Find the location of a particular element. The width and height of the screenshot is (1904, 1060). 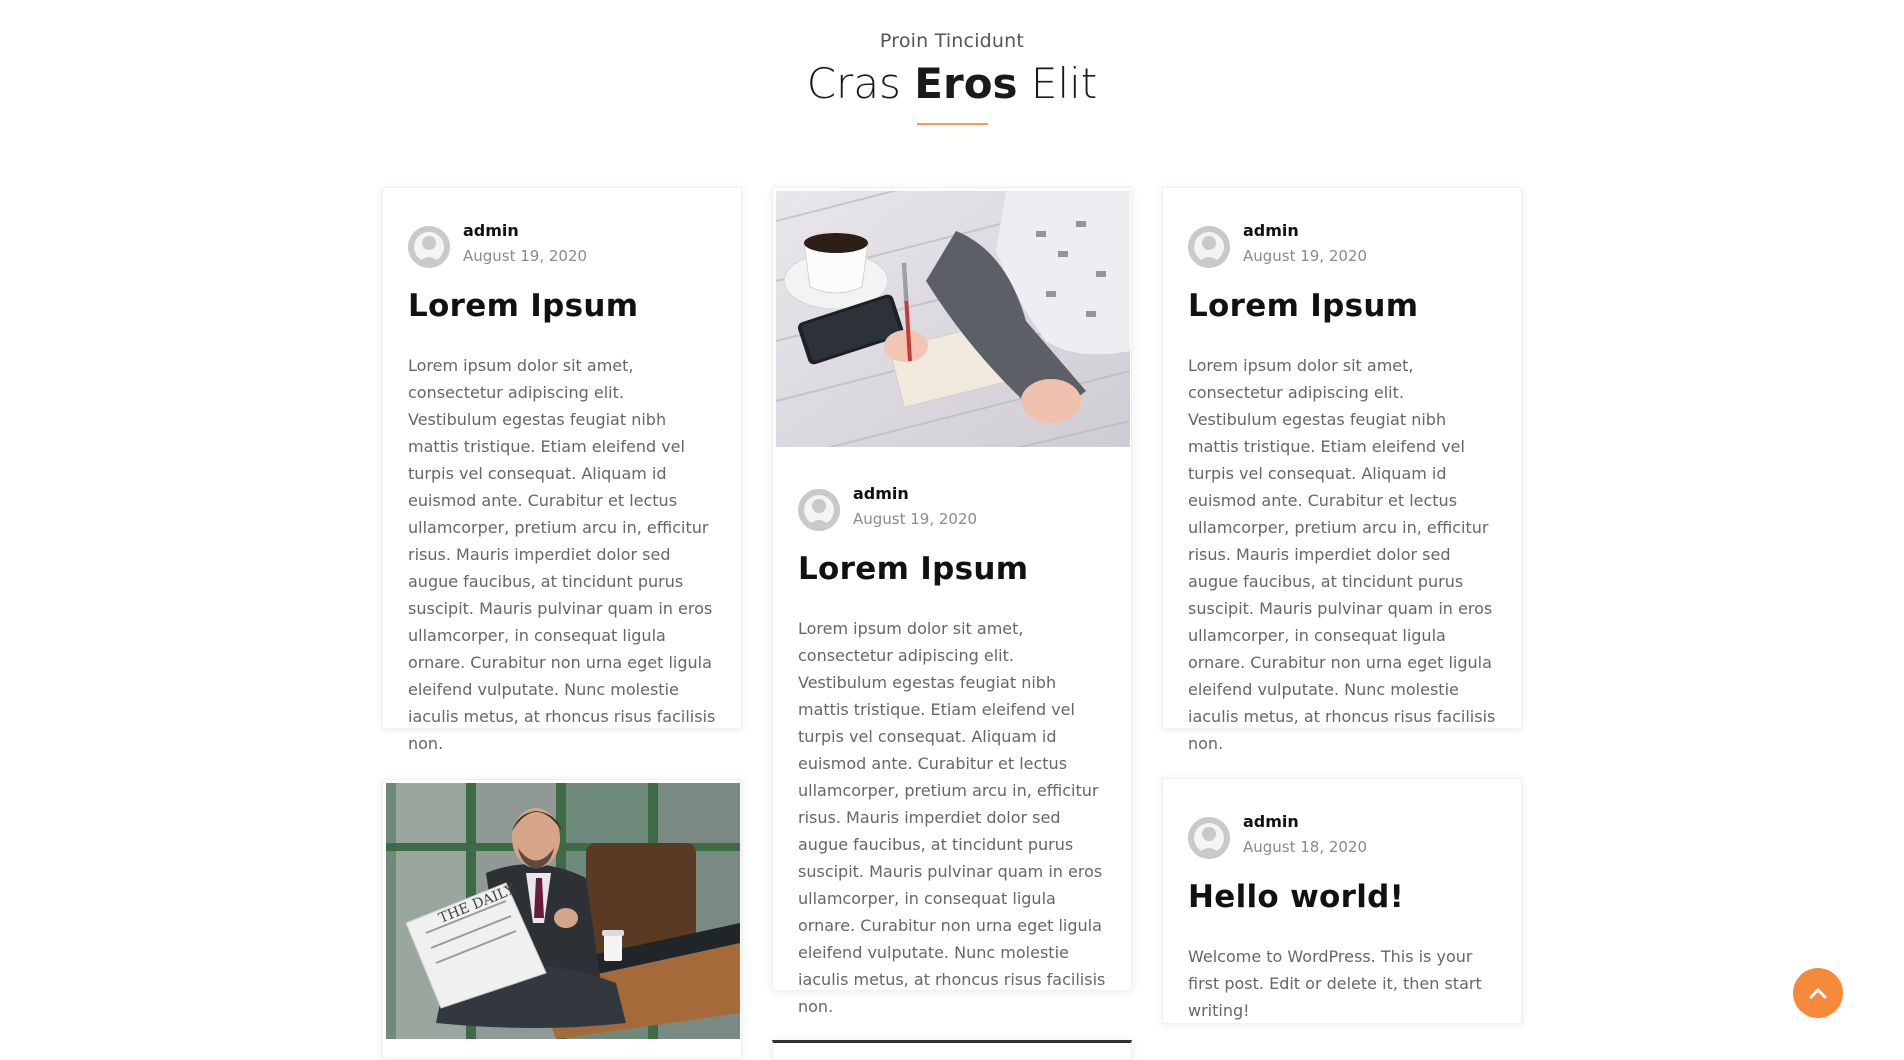

post-thumbnail: THE DAILY is located at coordinates (563, 911).